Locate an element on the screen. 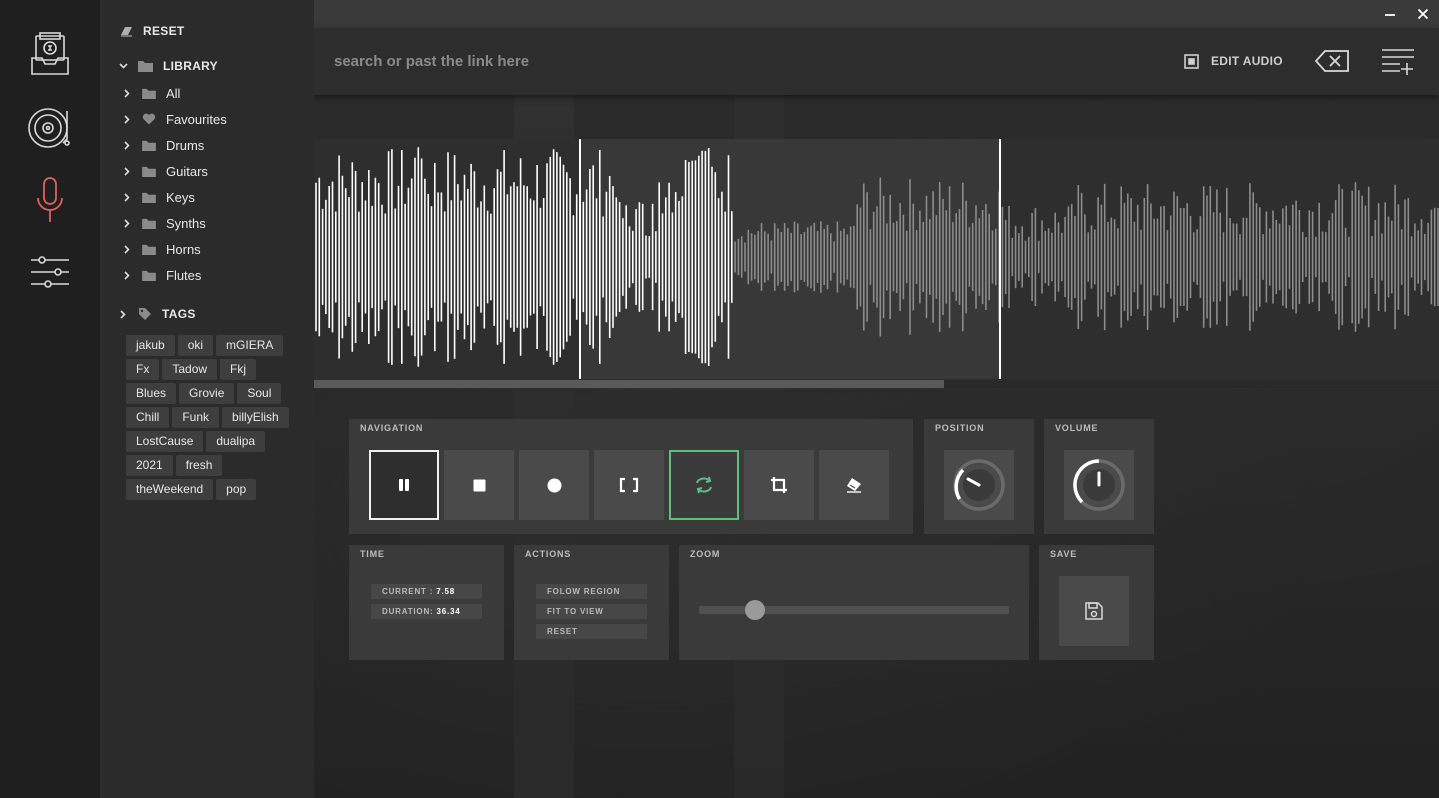 This screenshot has width=1439, height=798. tag-chip: Blues is located at coordinates (151, 393).